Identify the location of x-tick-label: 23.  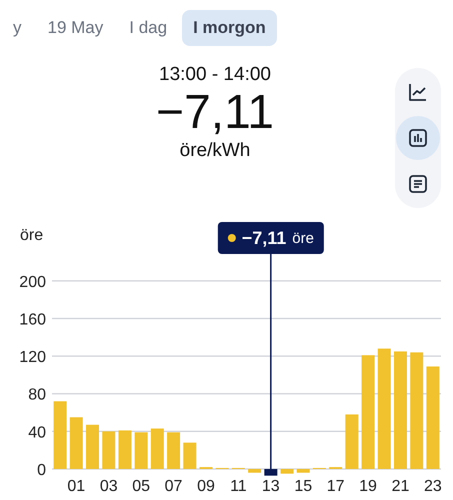
(433, 486).